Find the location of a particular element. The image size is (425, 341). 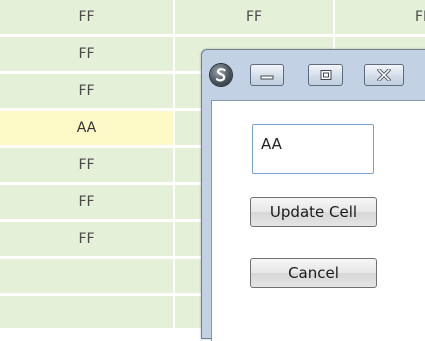

update-cell-button: Update Cell is located at coordinates (313, 212).